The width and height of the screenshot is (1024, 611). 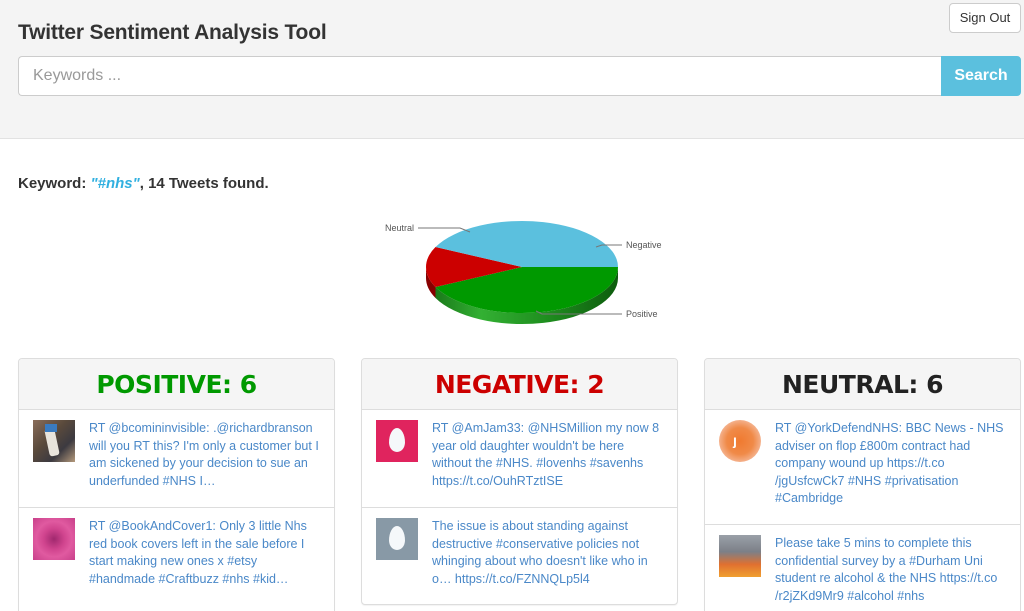 I want to click on result-summary: Keyword: "#nhs", 14 Tweets found., so click(x=143, y=183).